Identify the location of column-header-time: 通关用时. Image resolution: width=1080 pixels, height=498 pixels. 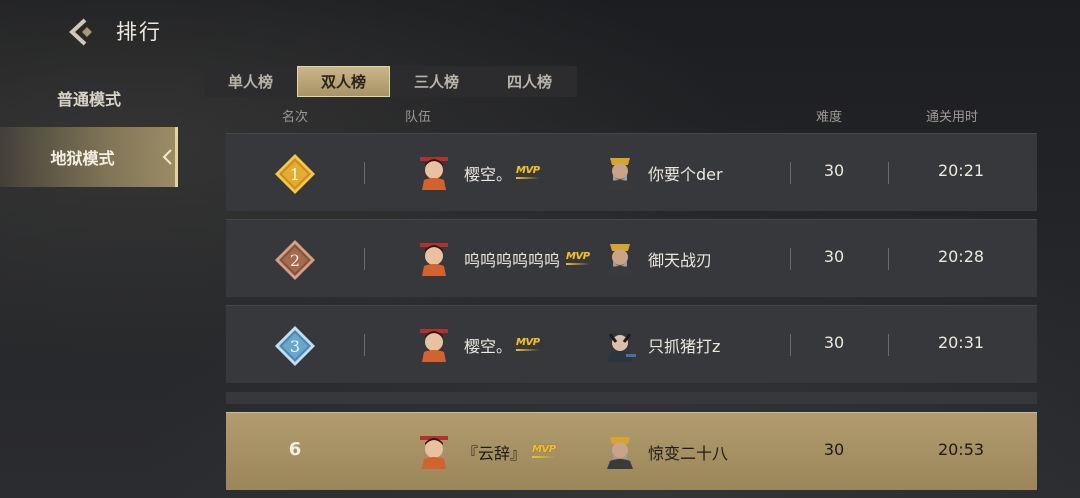
(952, 117).